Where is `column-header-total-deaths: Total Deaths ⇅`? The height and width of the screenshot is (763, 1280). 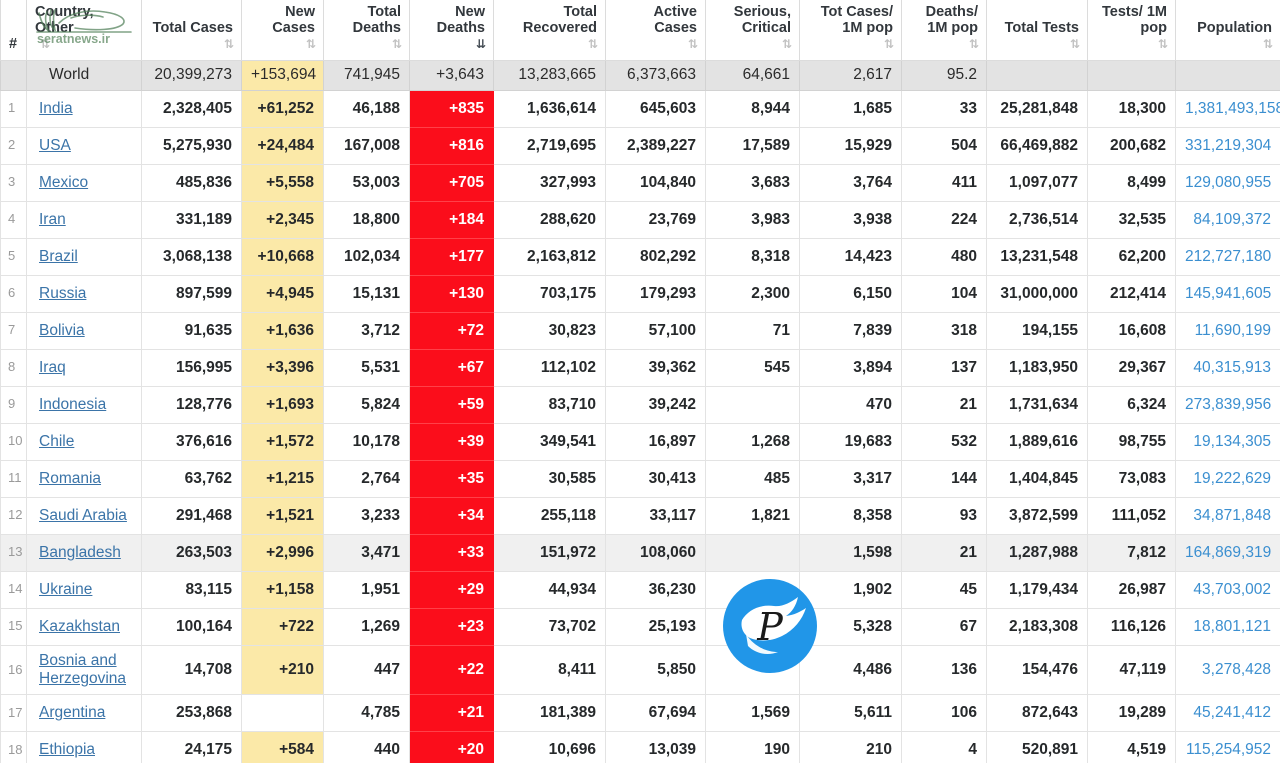 column-header-total-deaths: Total Deaths ⇅ is located at coordinates (366, 30).